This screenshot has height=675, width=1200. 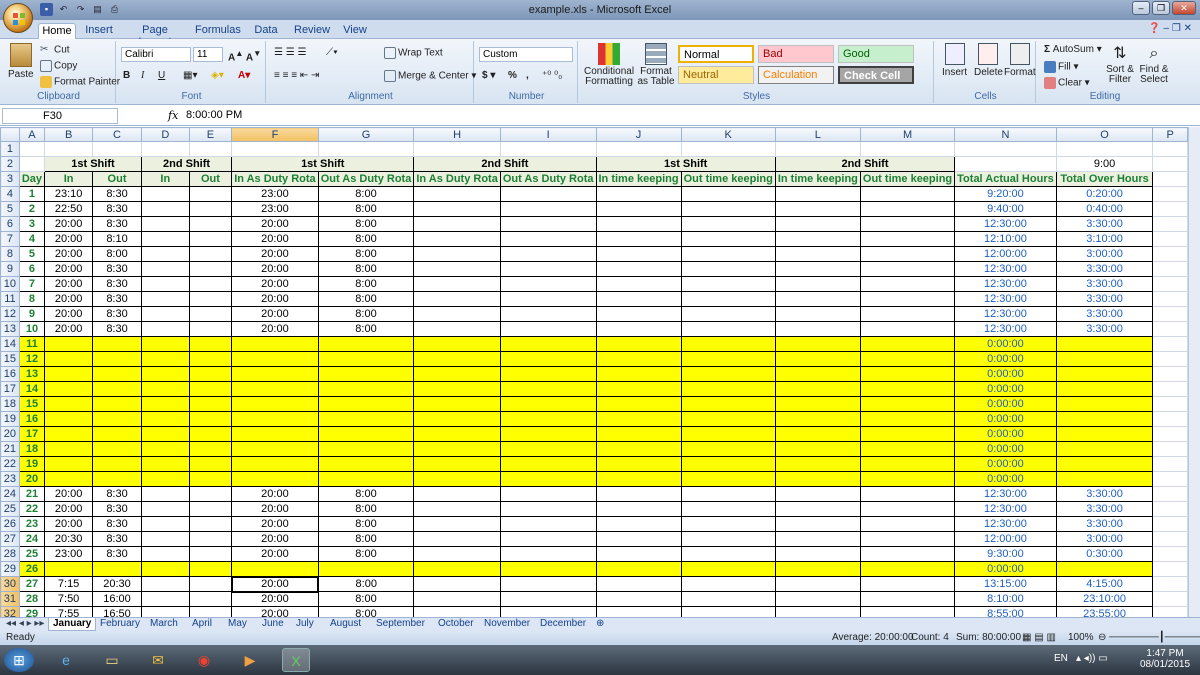 I want to click on total-over-hours-cell: 3:30:00, so click(x=1104, y=284).